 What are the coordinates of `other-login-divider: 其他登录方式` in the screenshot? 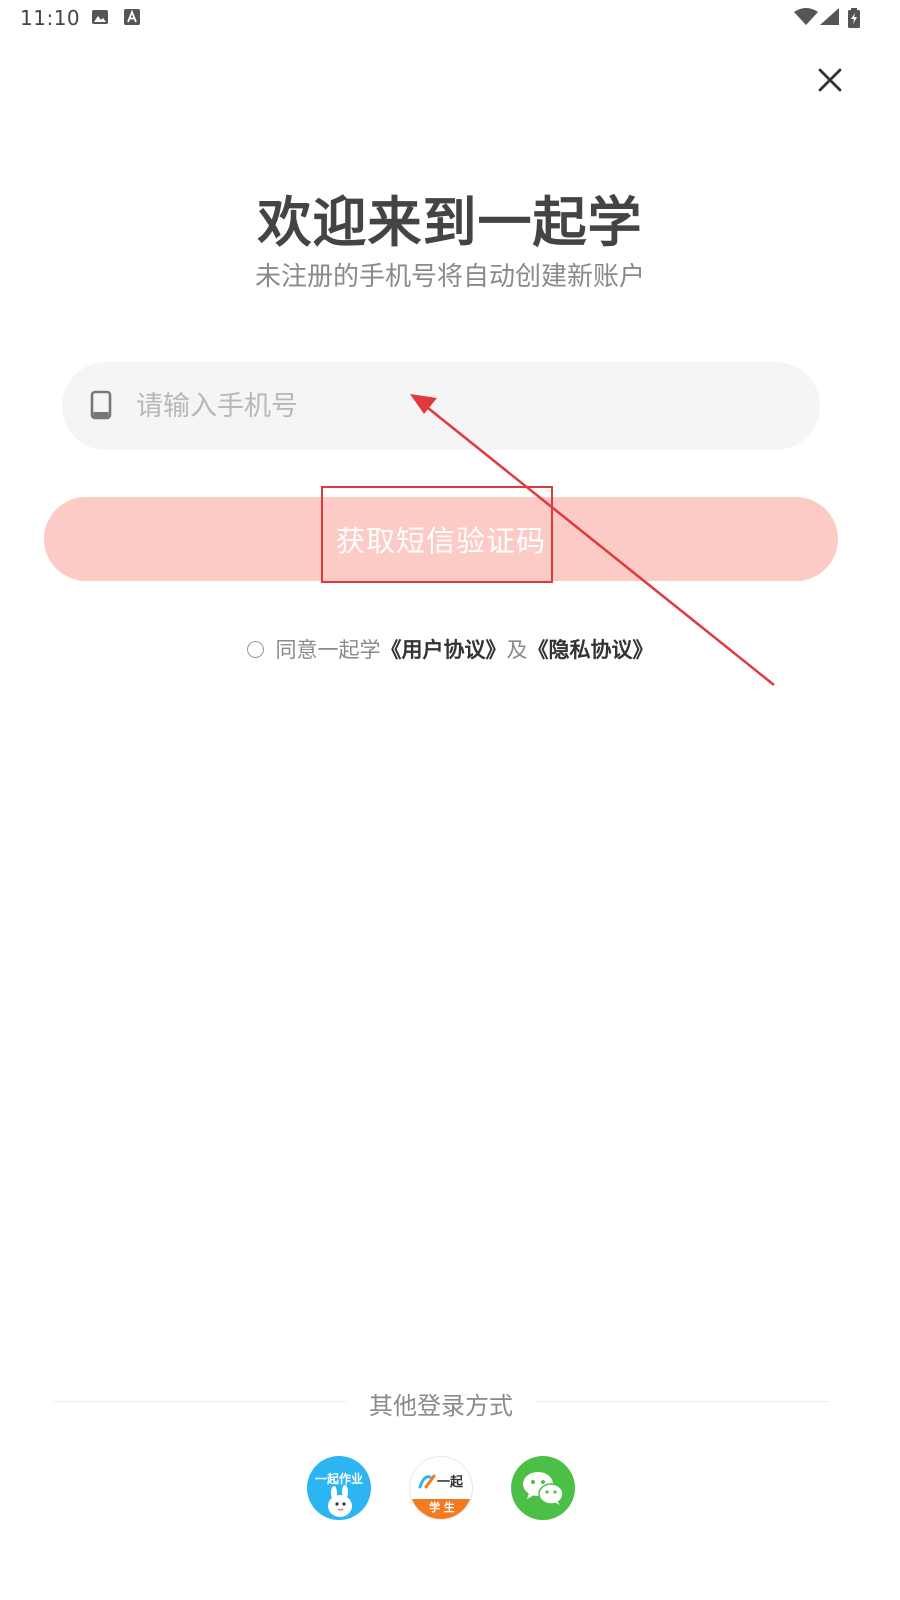 It's located at (441, 1403).